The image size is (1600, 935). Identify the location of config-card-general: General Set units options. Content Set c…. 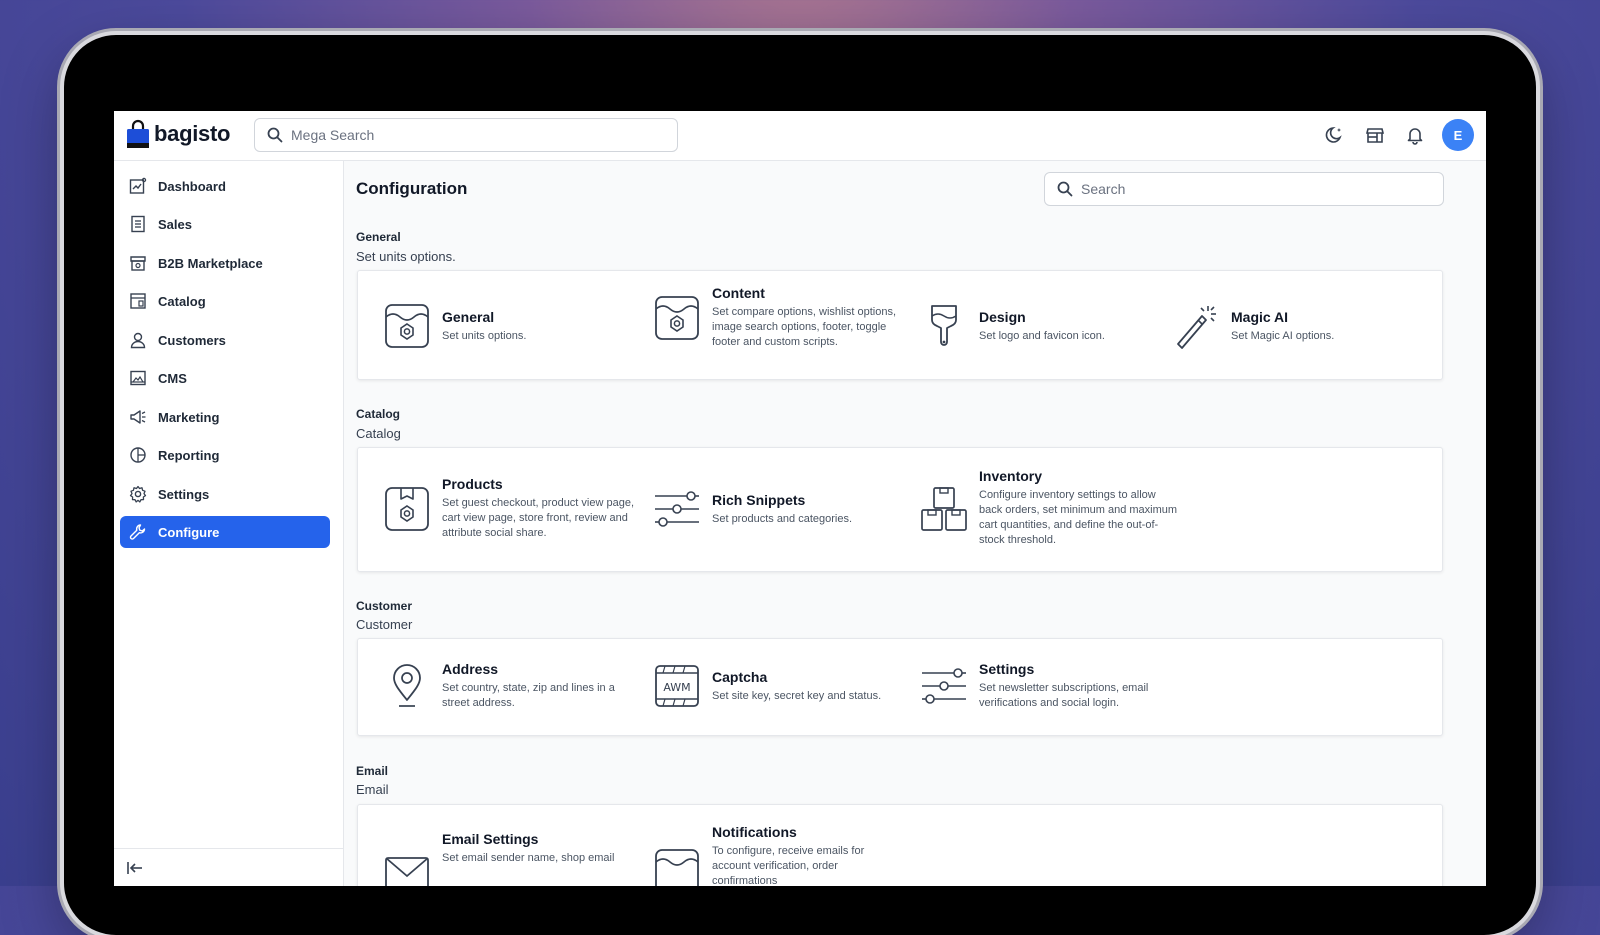
(900, 325).